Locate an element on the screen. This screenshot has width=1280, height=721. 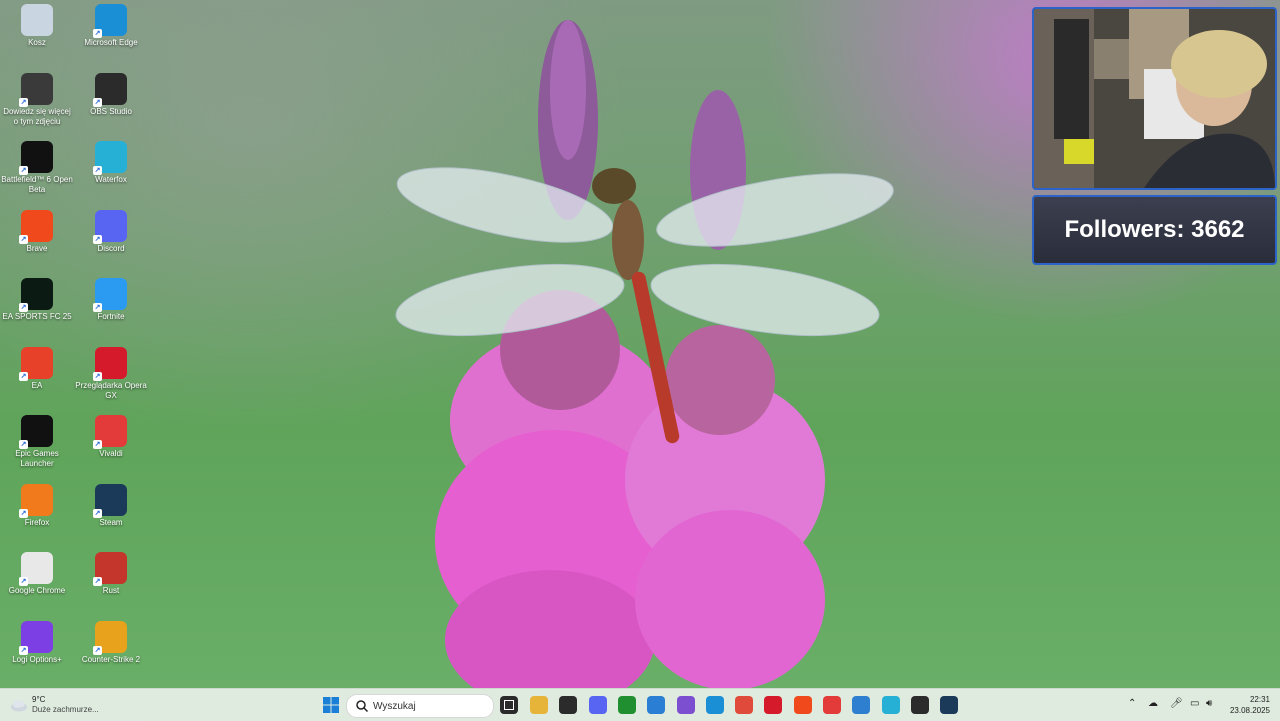
desktop-icon-label: EA SPORTS FC 25 is located at coordinates (37, 316).